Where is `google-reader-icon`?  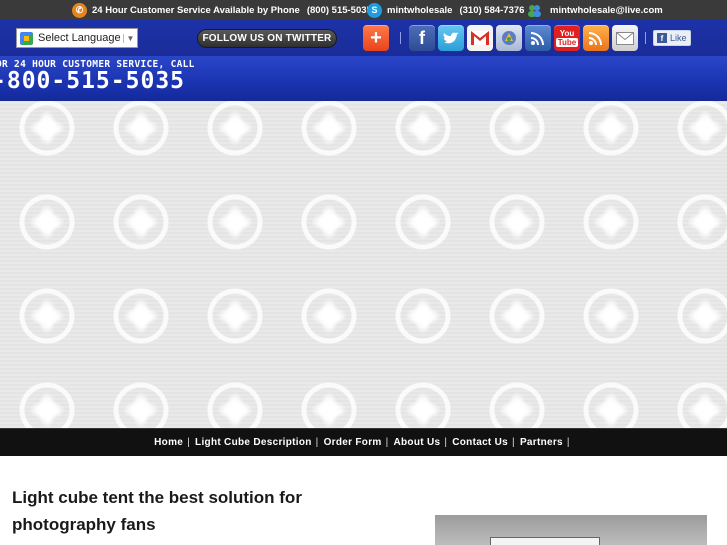 google-reader-icon is located at coordinates (509, 38).